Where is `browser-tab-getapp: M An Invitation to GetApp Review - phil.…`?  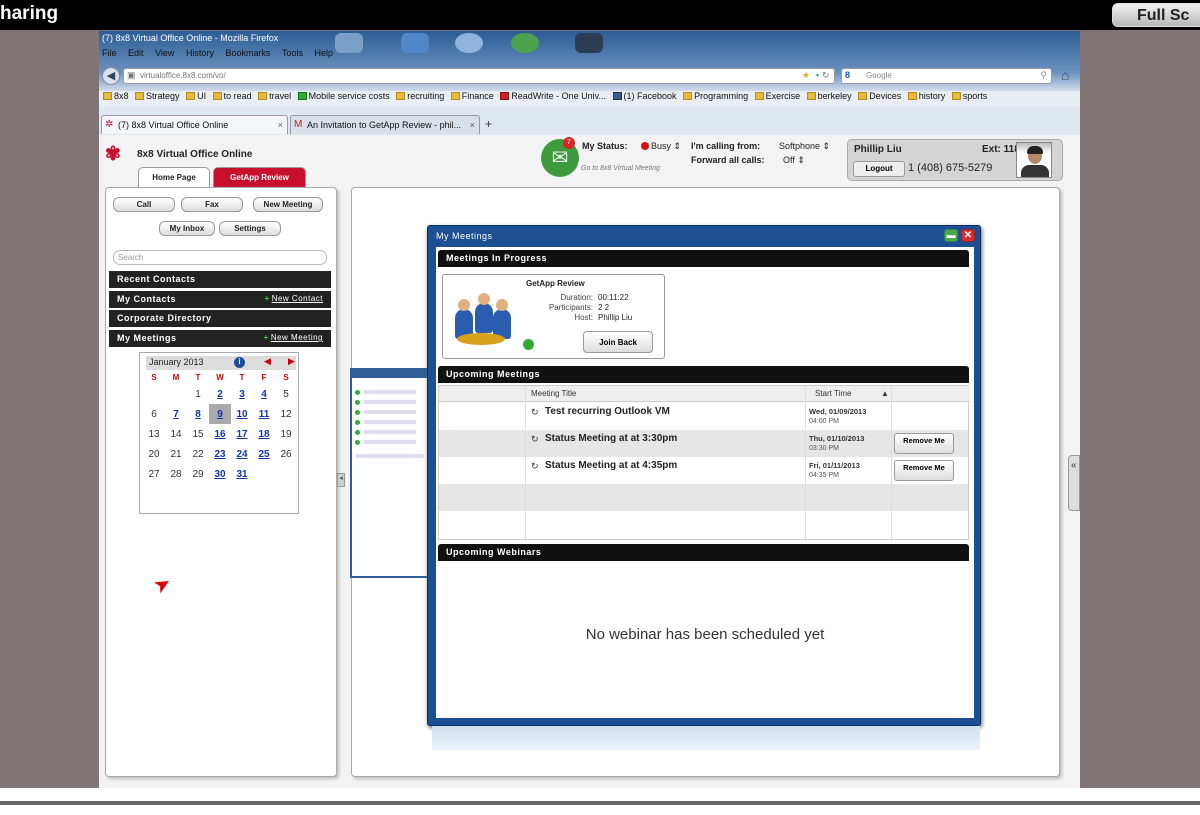 browser-tab-getapp: M An Invitation to GetApp Review - phil.… is located at coordinates (385, 124).